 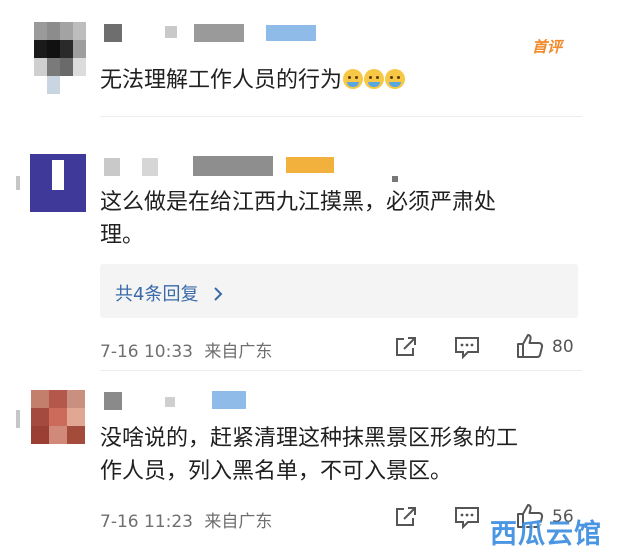 I want to click on comment-meta: 7-16 10:33 来自广东, so click(x=186, y=349).